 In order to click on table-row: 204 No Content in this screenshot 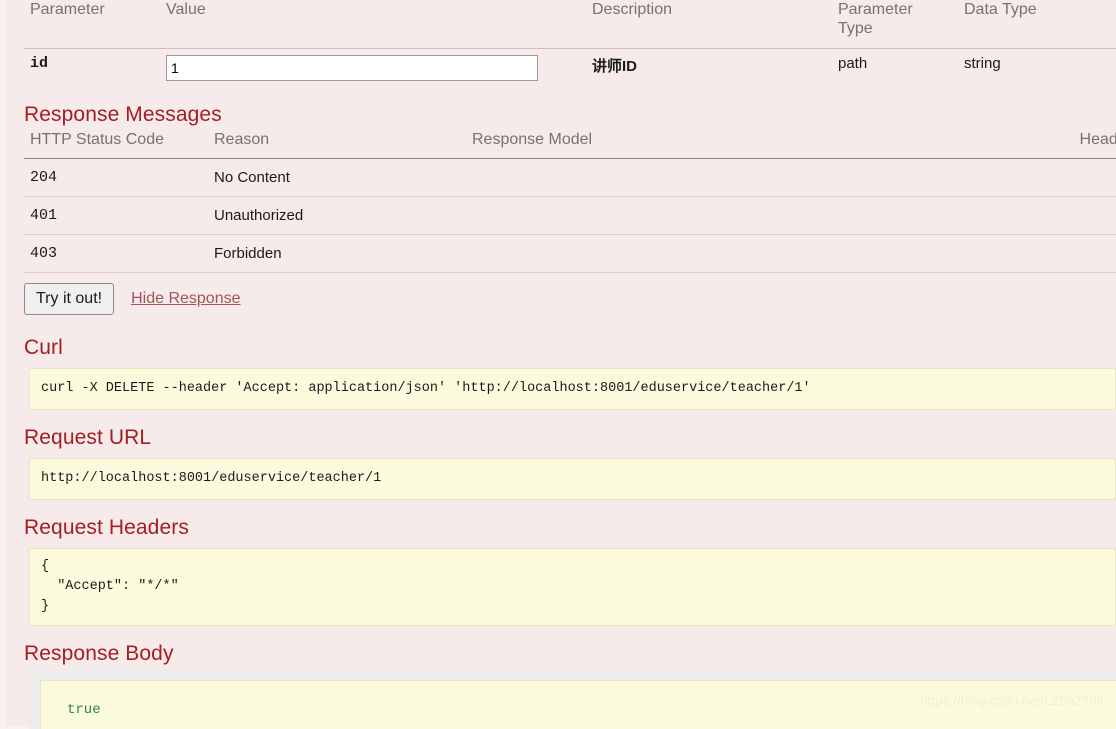, I will do `click(570, 177)`.